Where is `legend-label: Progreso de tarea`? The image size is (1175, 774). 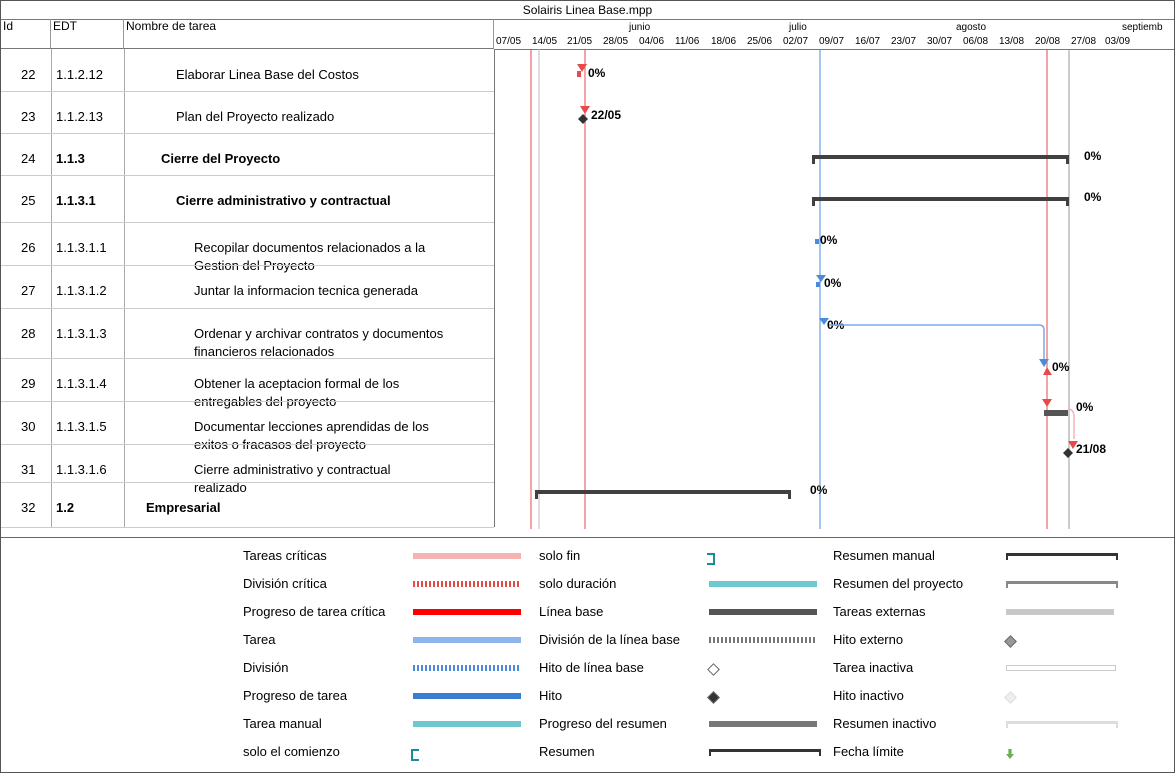
legend-label: Progreso de tarea is located at coordinates (295, 695).